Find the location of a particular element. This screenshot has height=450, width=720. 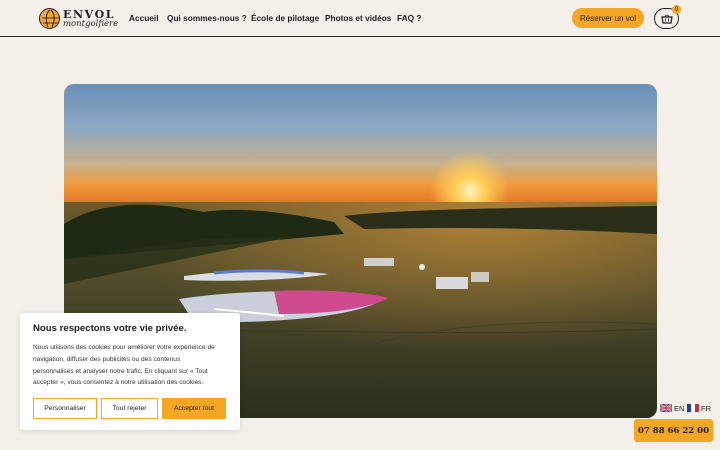

site-logo: ENVOL montgolfière is located at coordinates (79, 19).